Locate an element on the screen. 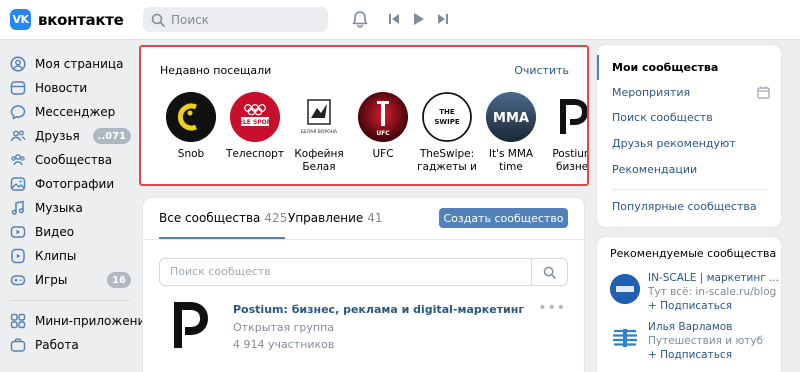 The image size is (800, 372). inscale-avatar is located at coordinates (625, 289).